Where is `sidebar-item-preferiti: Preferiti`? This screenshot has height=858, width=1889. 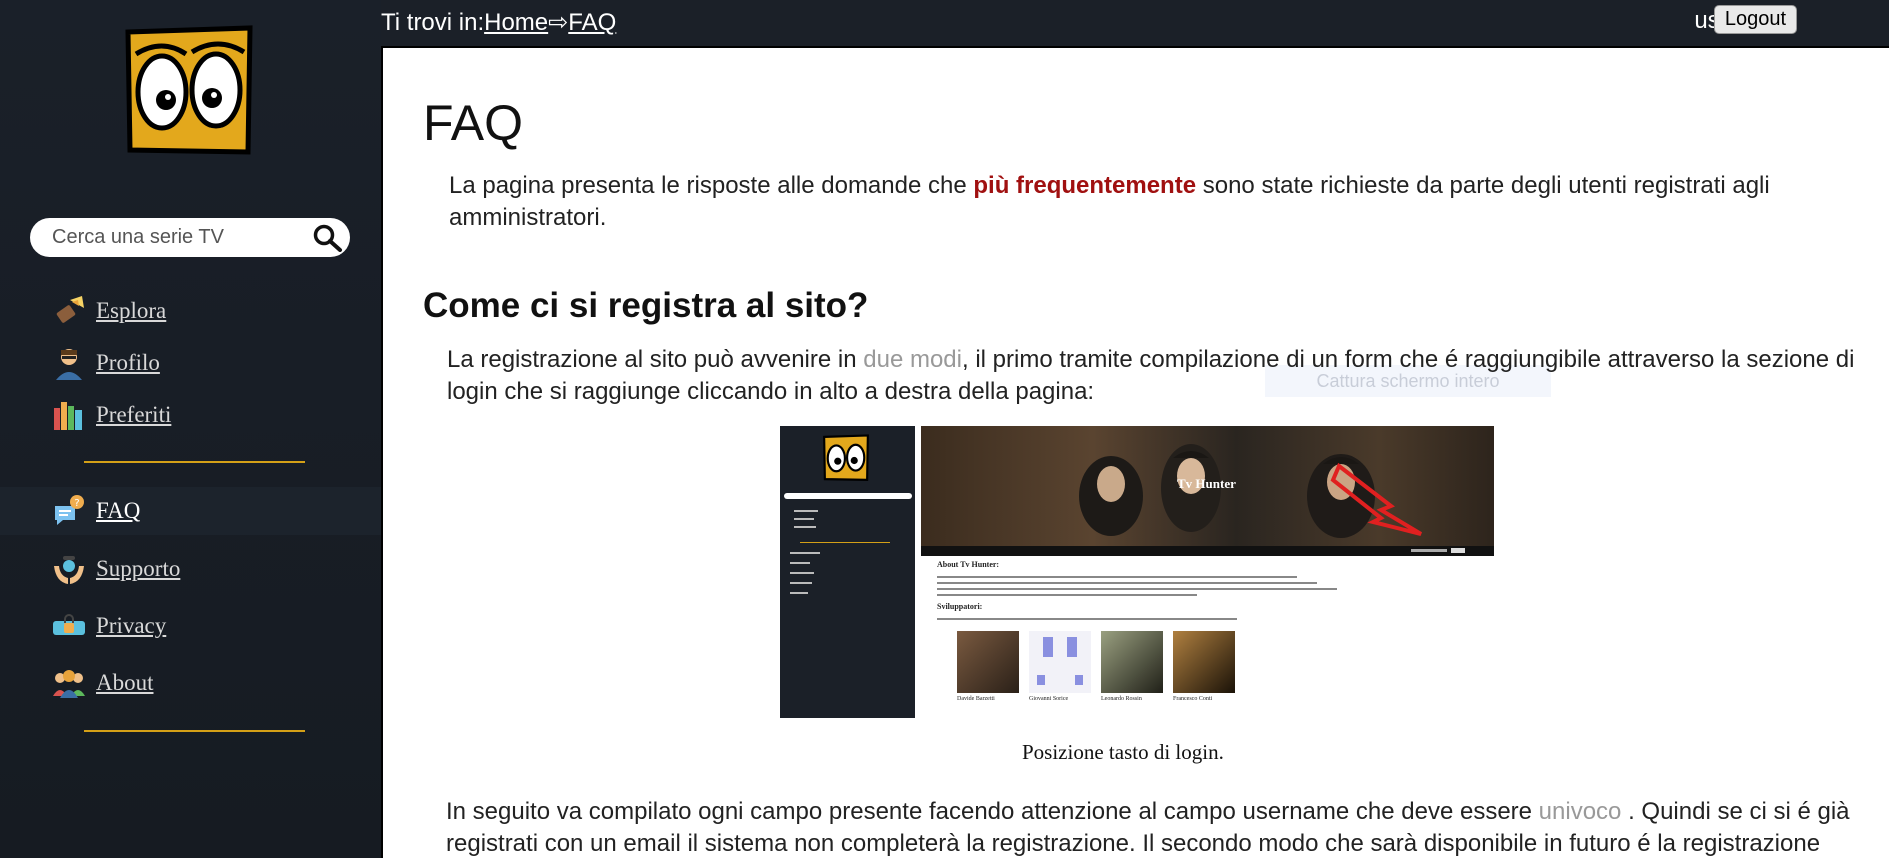
sidebar-item-preferiti: Preferiti is located at coordinates (190, 415).